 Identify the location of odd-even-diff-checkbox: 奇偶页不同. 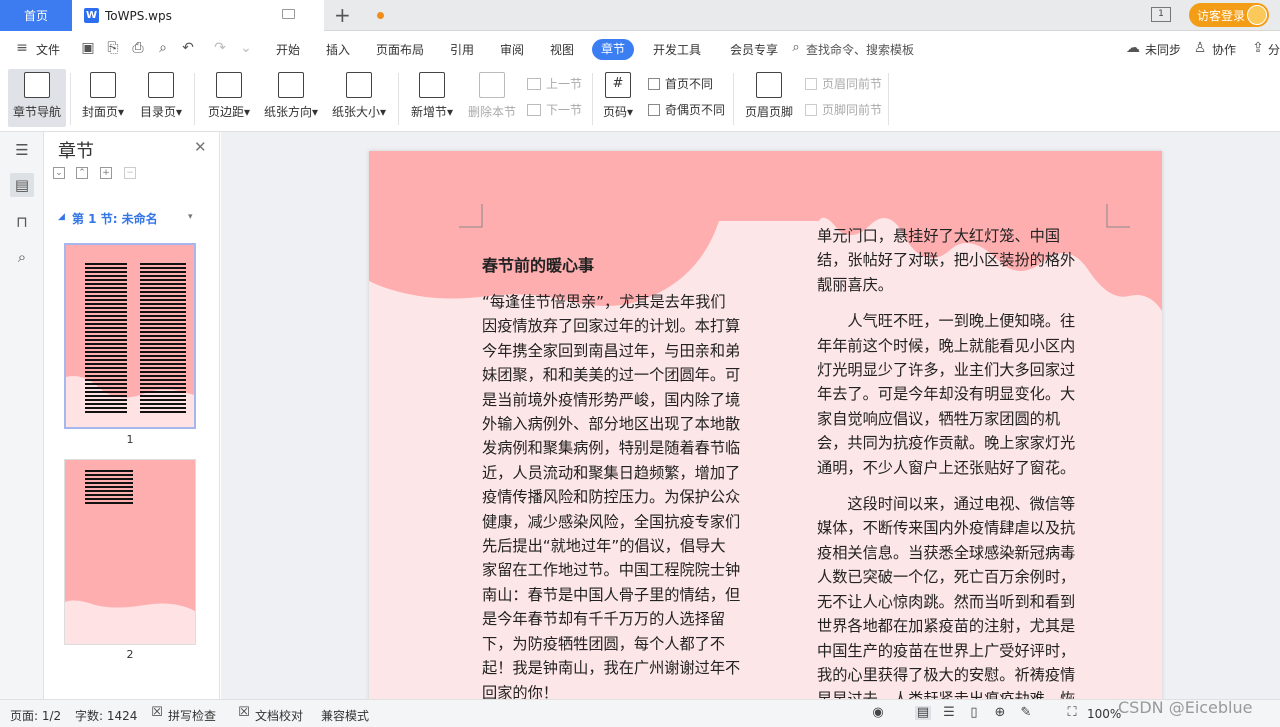
(686, 109).